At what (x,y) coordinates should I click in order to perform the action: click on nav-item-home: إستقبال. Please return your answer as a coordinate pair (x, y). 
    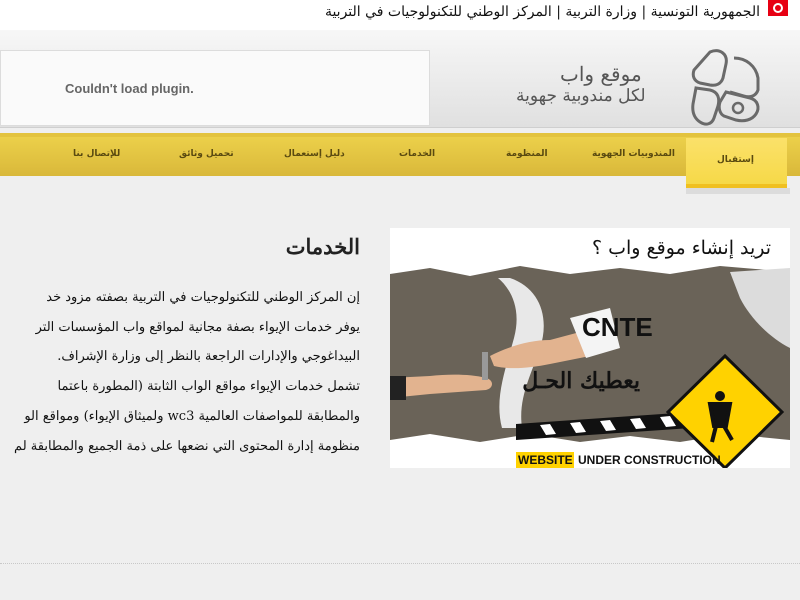
    Looking at the image, I should click on (736, 163).